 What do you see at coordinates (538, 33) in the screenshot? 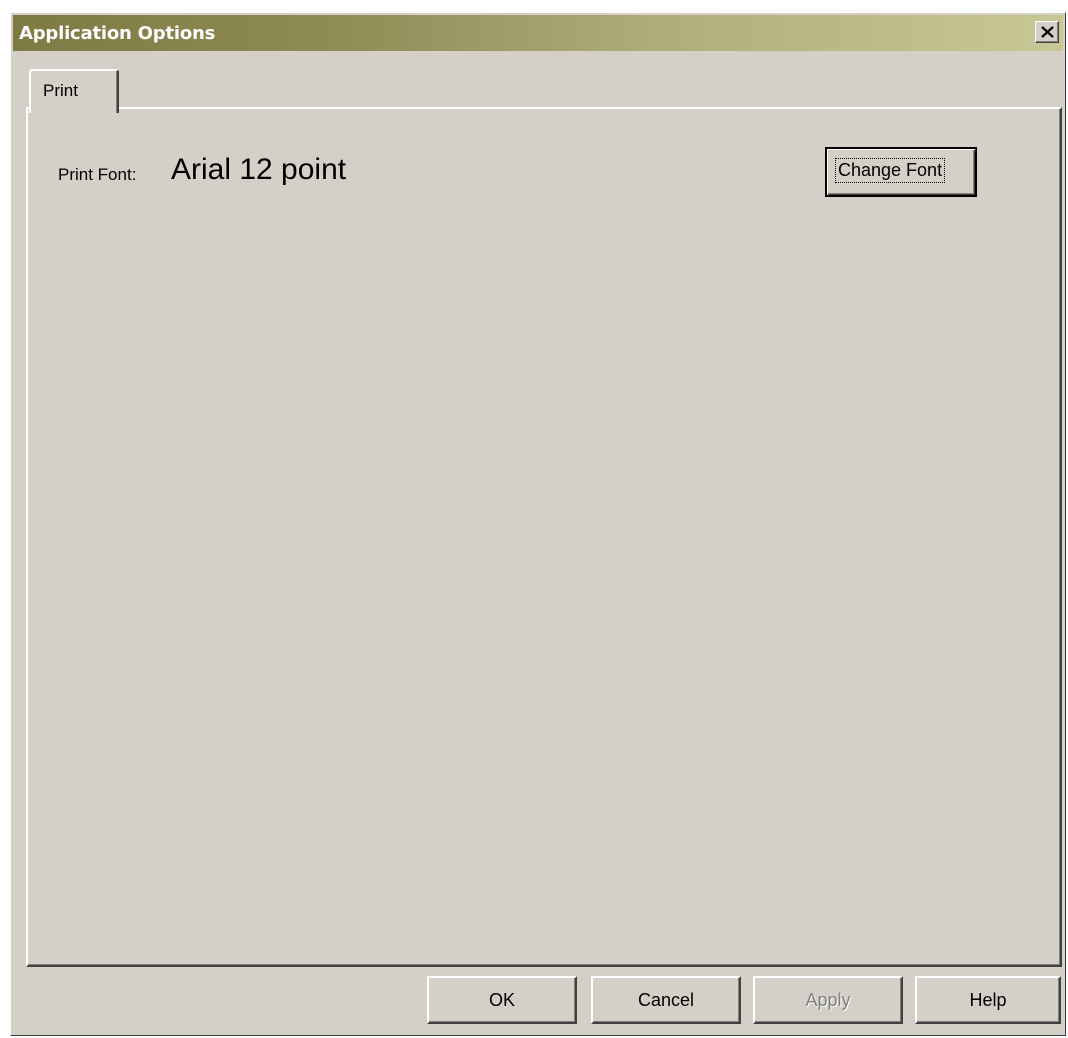
I see `title-bar: Application Options` at bounding box center [538, 33].